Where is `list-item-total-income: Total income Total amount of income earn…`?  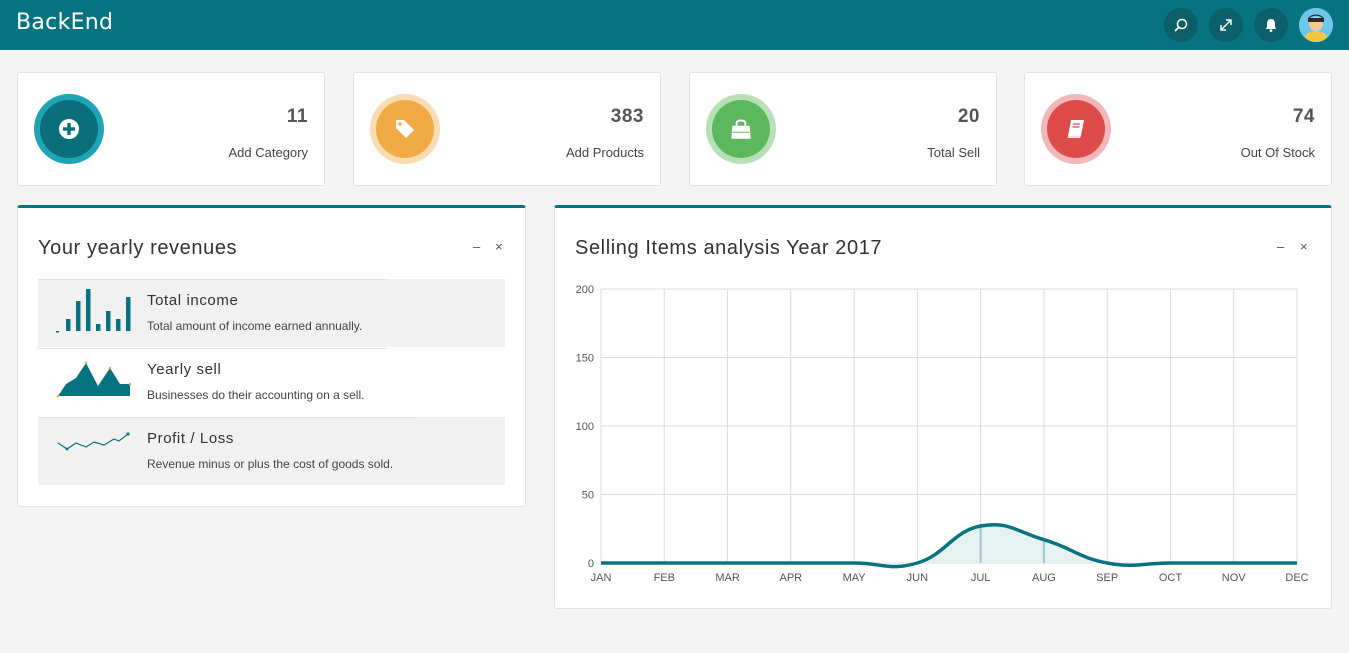 list-item-total-income: Total income Total amount of income earn… is located at coordinates (271, 313).